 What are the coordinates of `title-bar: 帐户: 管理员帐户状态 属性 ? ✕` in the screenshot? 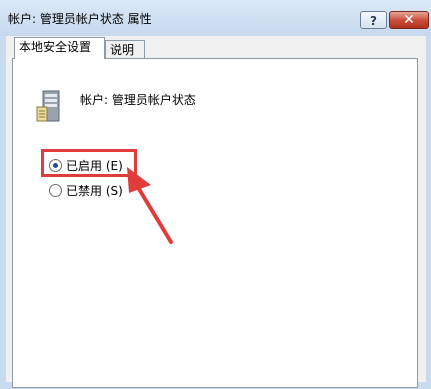 It's located at (215, 18).